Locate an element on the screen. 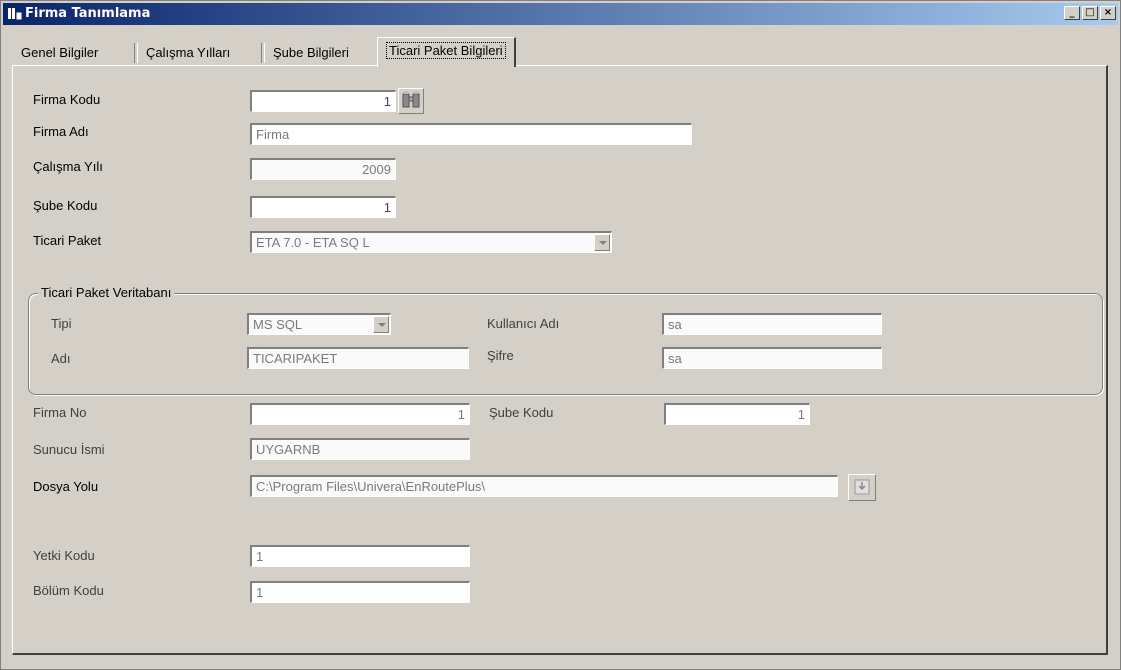 The height and width of the screenshot is (670, 1121). ticari-paket-value: ETA 7.0 - ETA SQ L is located at coordinates (313, 242).